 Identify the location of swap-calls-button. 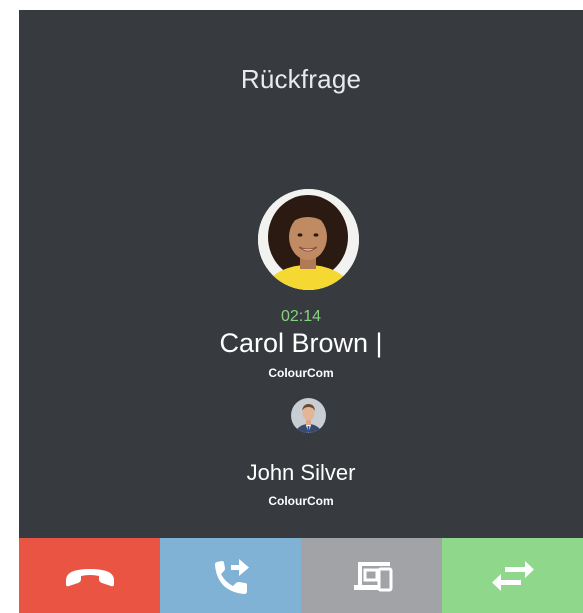
(512, 575).